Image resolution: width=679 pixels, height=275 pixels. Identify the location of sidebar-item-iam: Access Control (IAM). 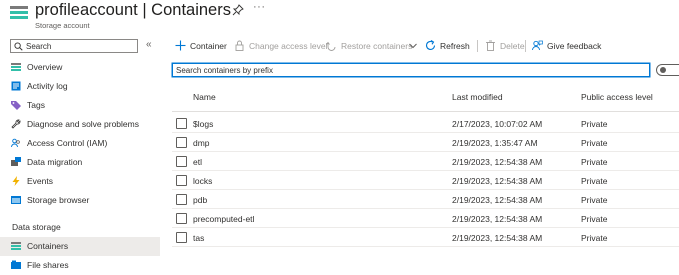
(80, 143).